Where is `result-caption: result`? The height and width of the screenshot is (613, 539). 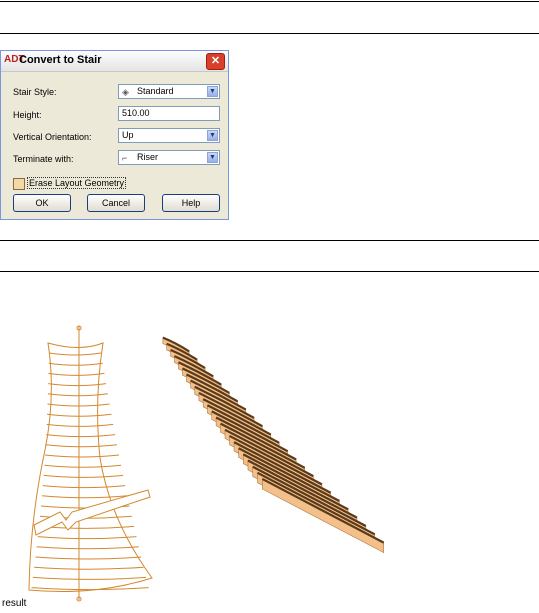
result-caption: result is located at coordinates (14, 603).